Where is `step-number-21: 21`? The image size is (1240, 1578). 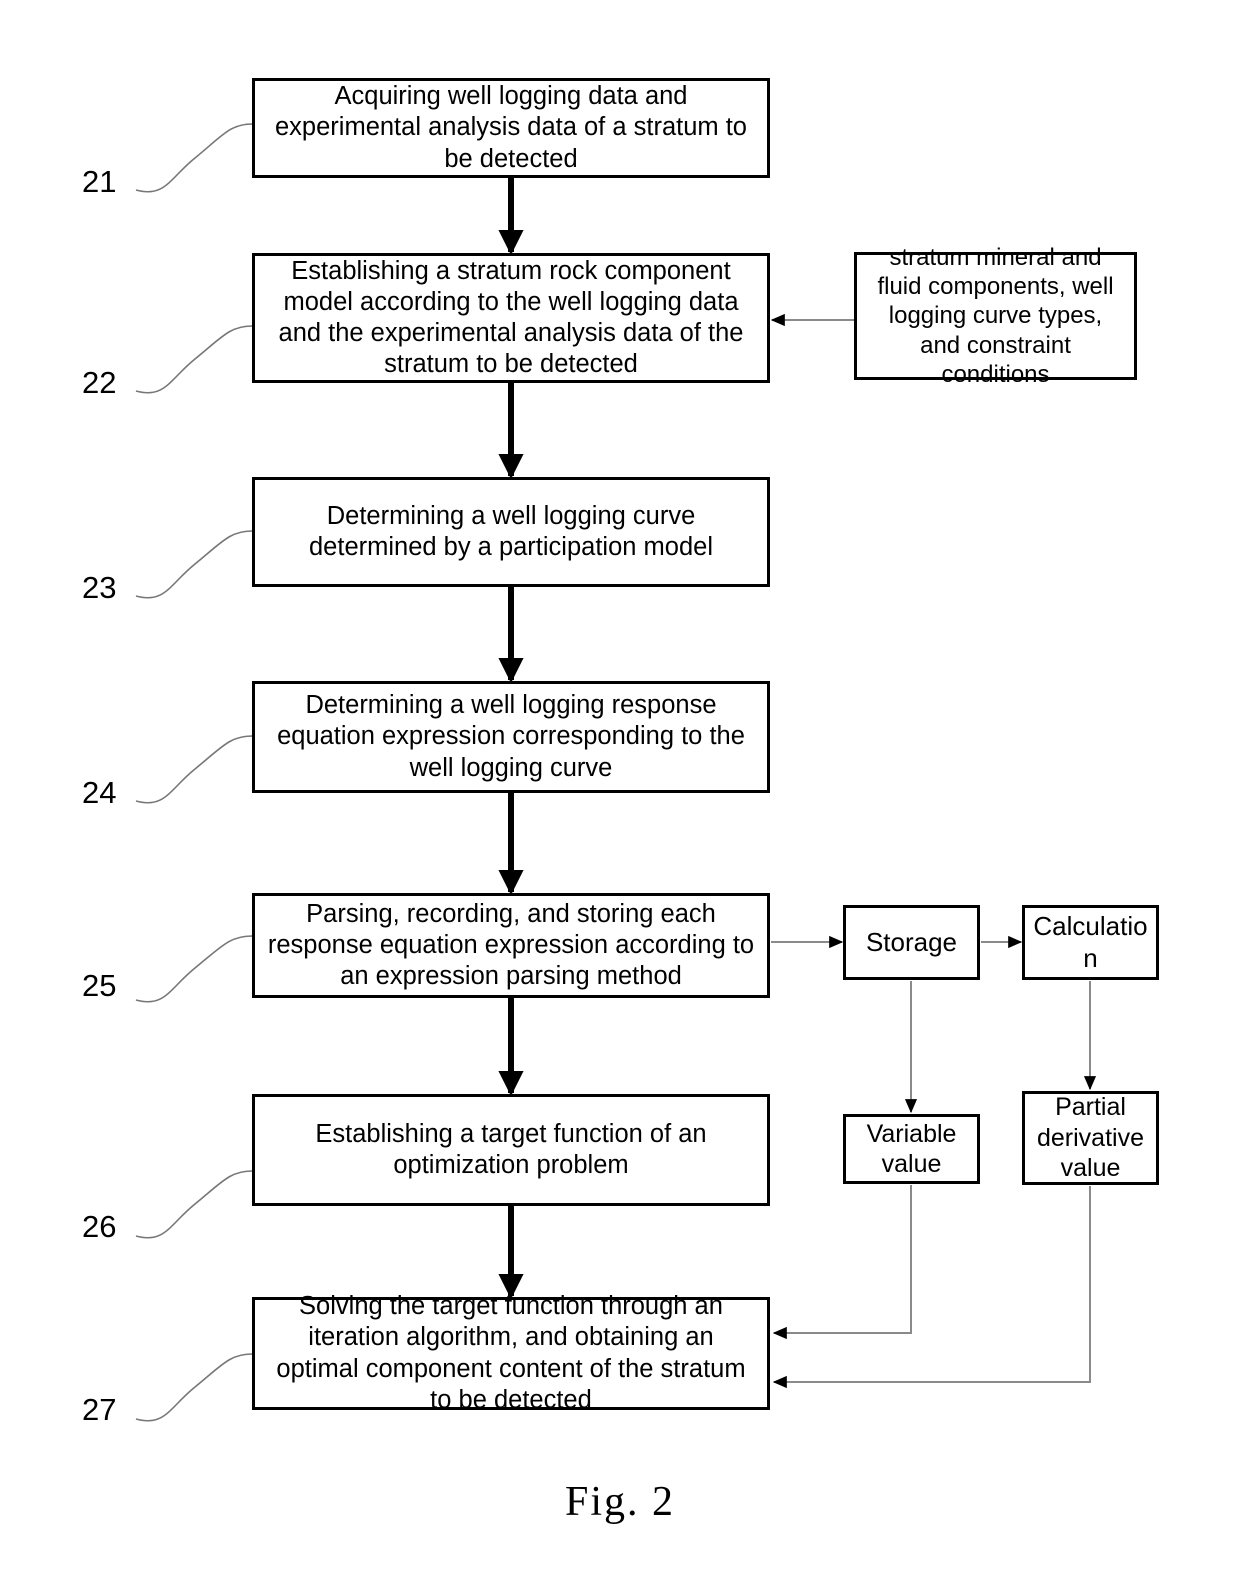 step-number-21: 21 is located at coordinates (99, 181).